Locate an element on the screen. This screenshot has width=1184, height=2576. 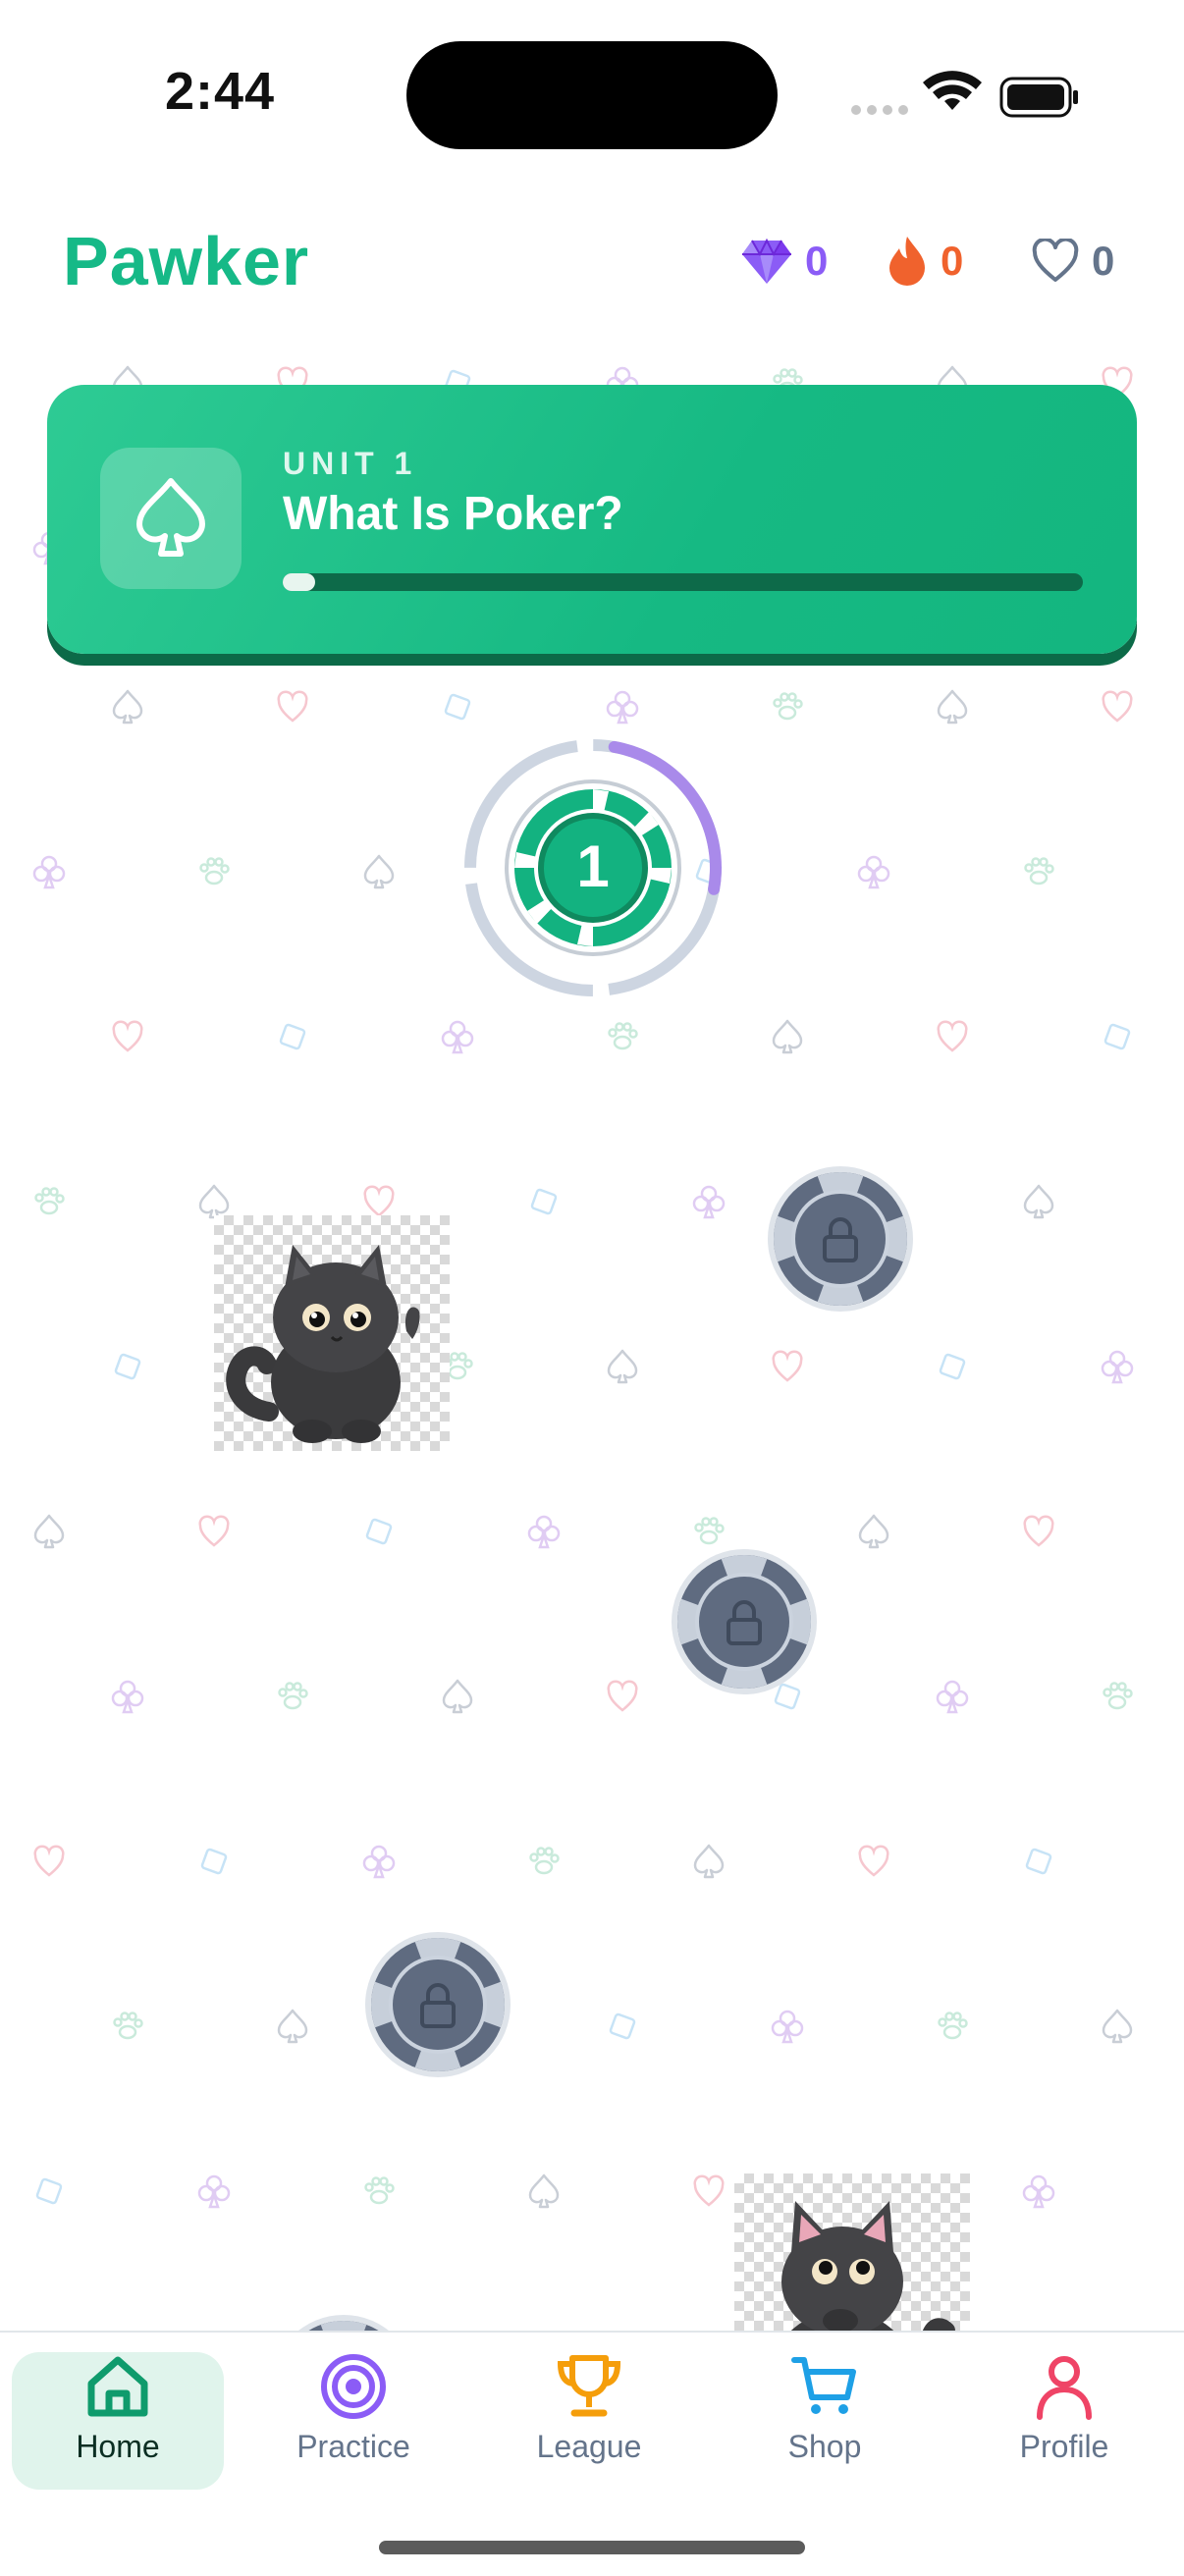
spade-icon is located at coordinates (170, 517).